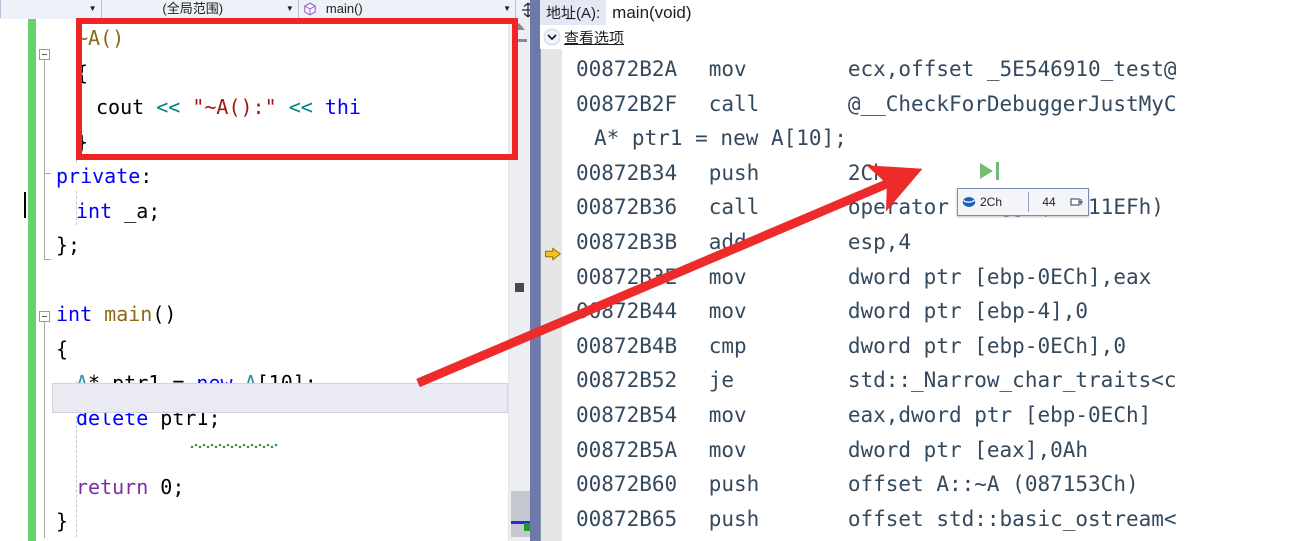 This screenshot has height=541, width=1308. I want to click on address-label: 地址(A):, so click(573, 13).